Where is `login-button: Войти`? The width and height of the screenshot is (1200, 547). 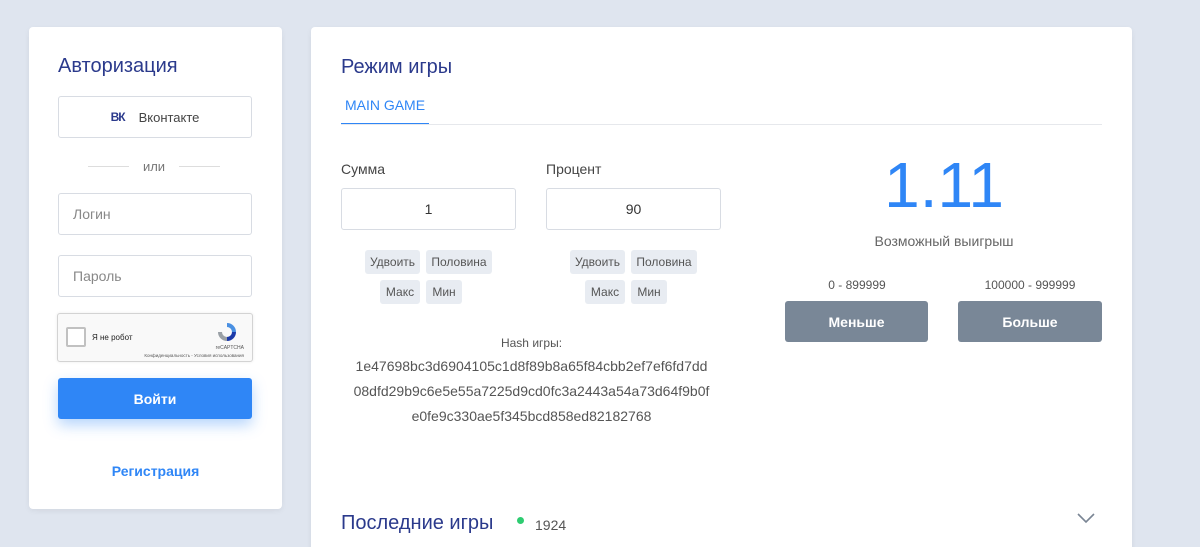 login-button: Войти is located at coordinates (155, 398).